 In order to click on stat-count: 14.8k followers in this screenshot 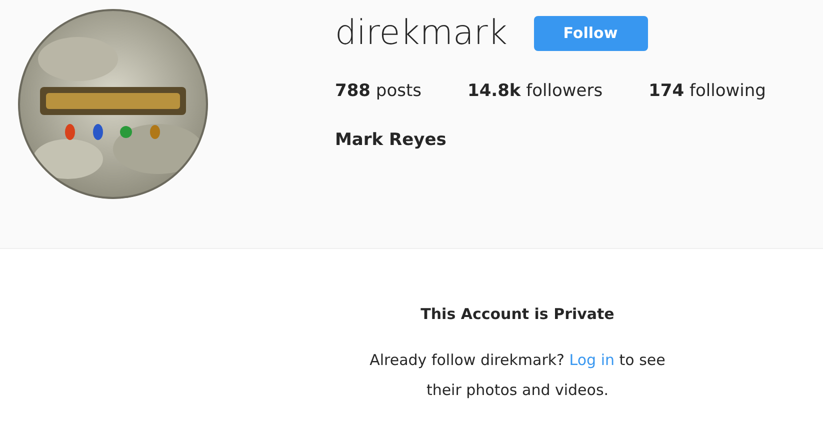, I will do `click(535, 91)`.